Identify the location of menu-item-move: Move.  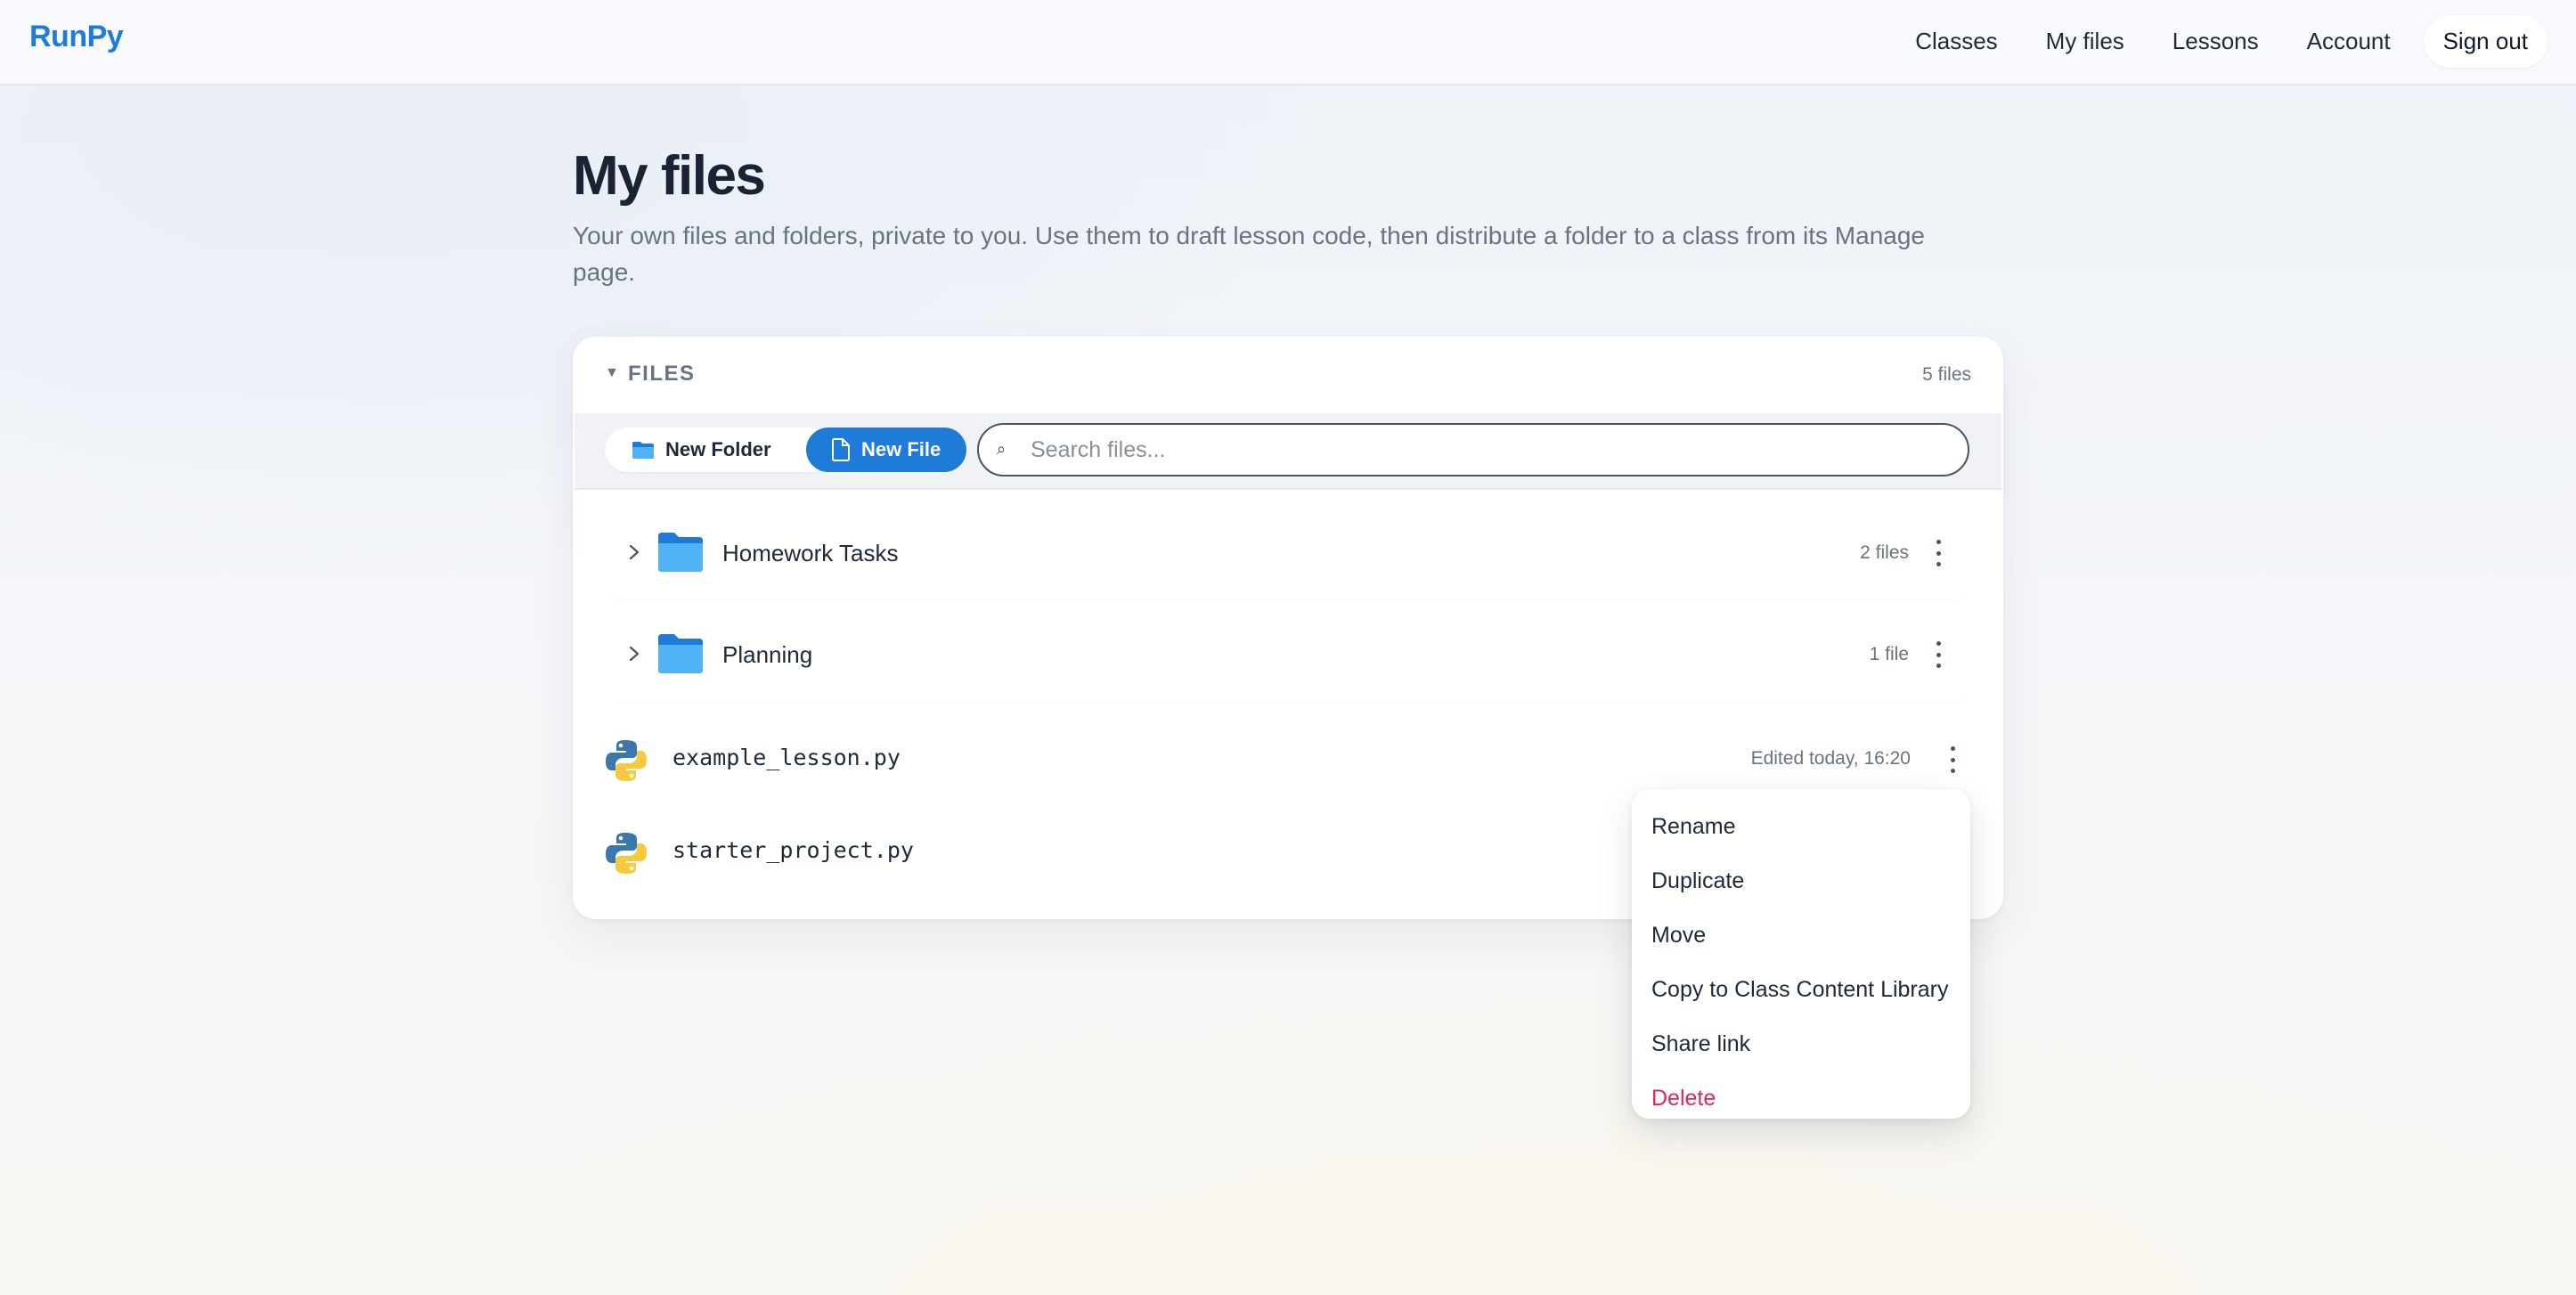
(1801, 936).